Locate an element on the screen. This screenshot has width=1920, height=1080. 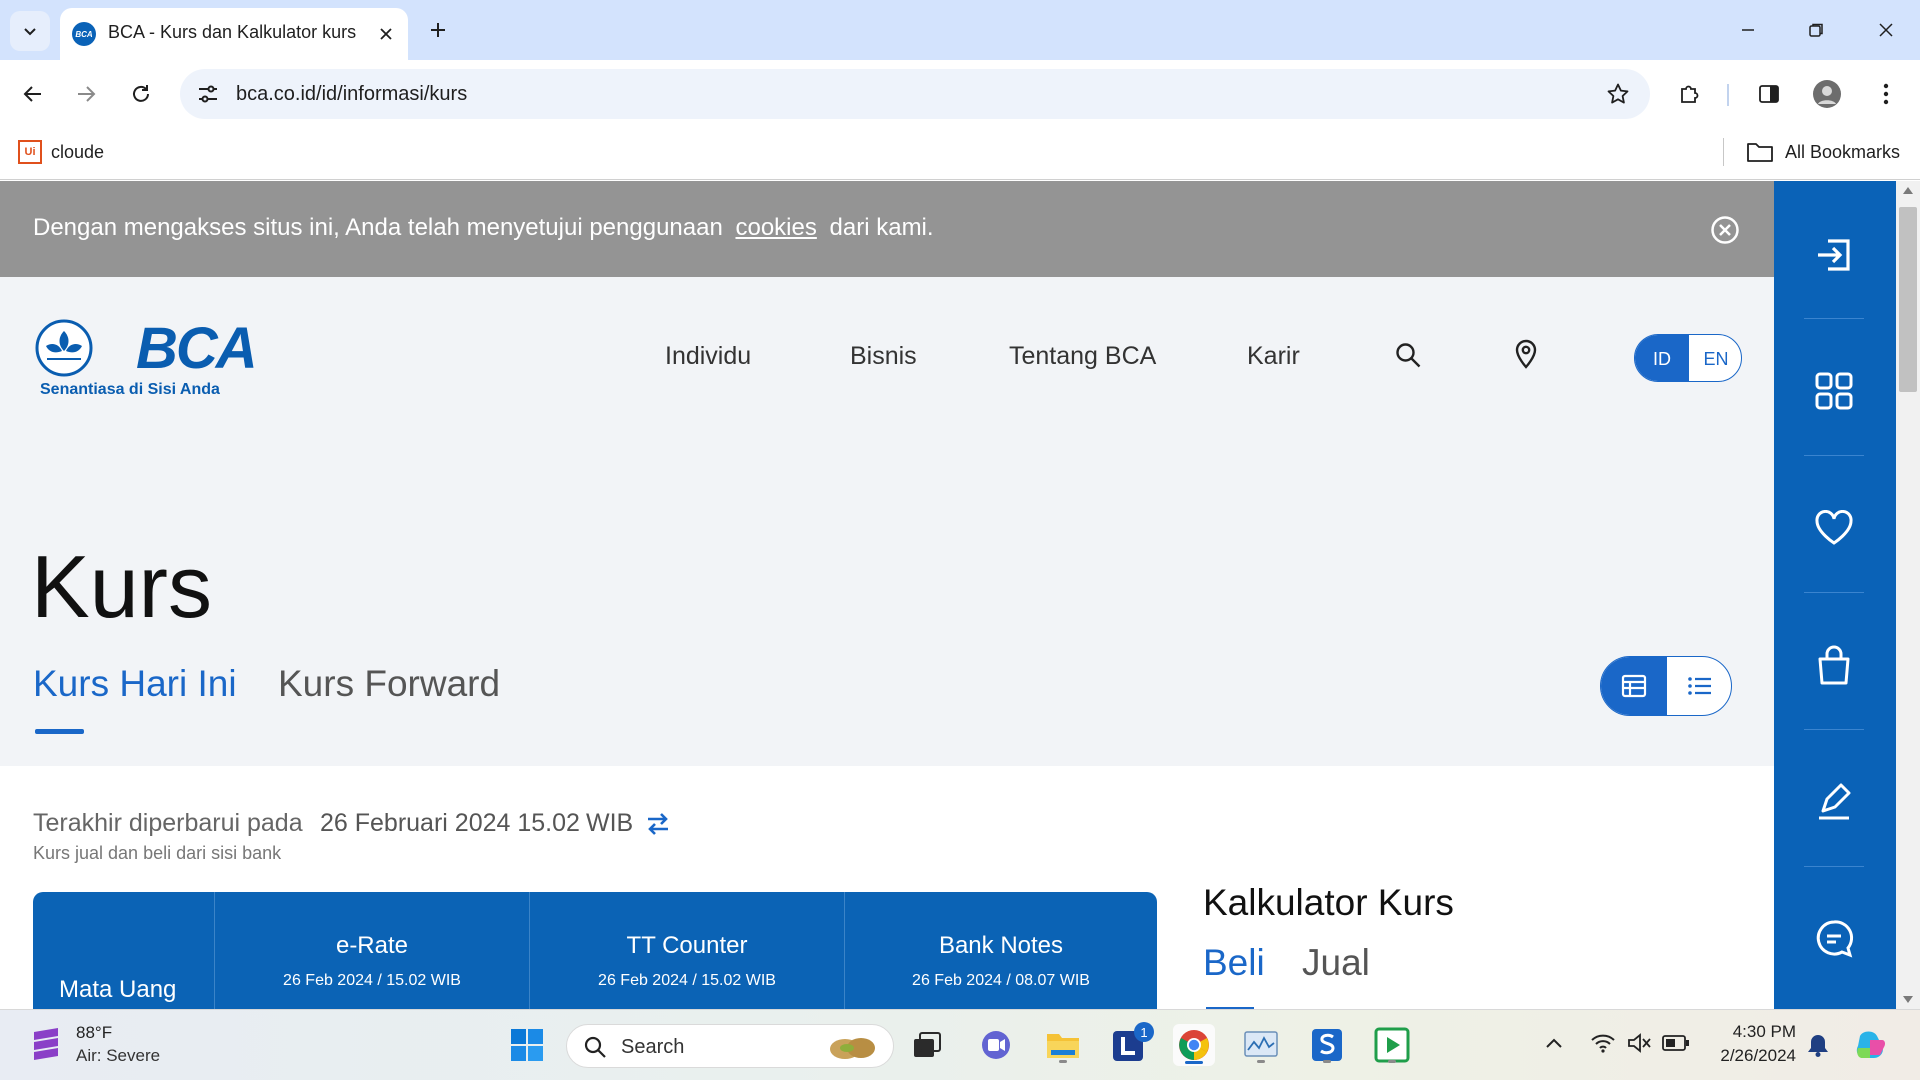
site-info-button is located at coordinates (208, 94).